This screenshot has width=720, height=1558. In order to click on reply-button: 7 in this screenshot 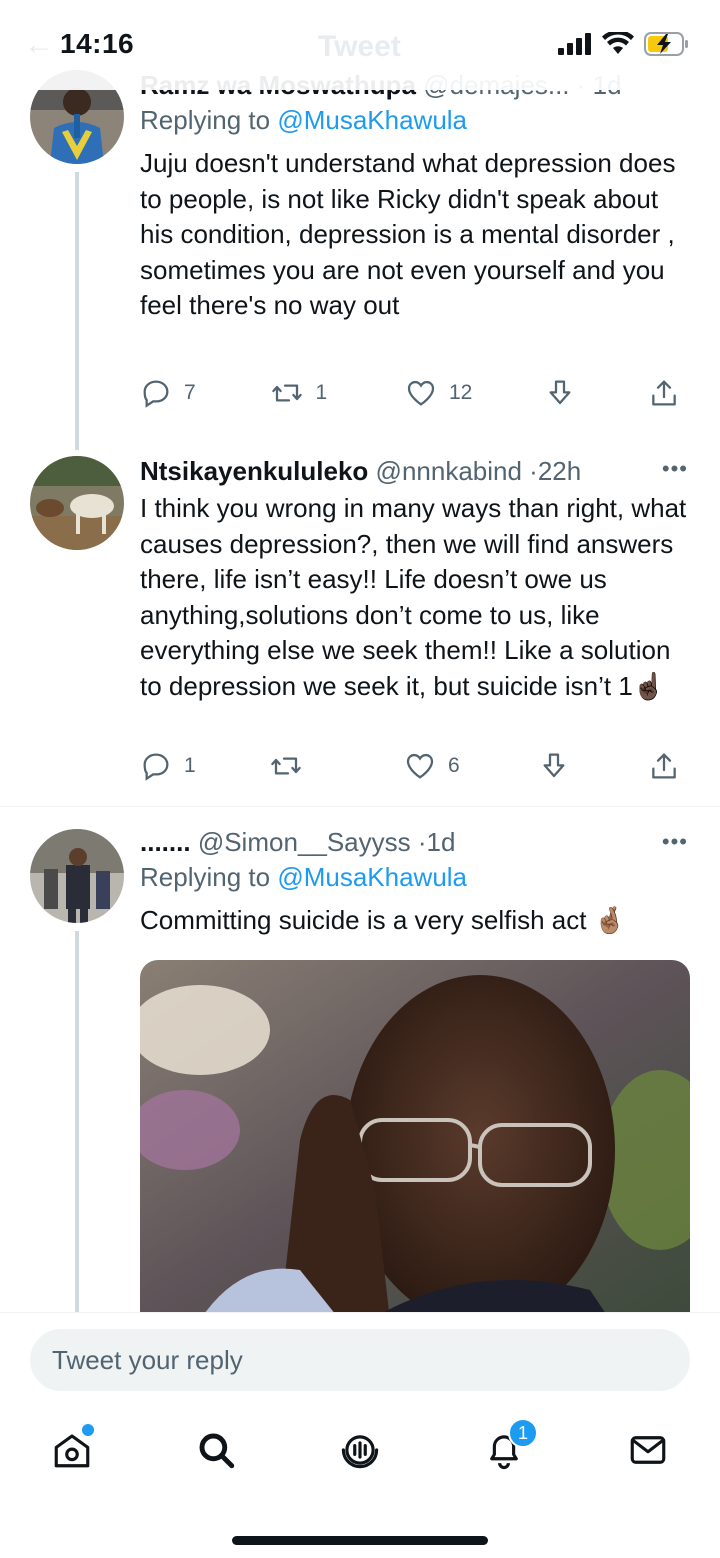, I will do `click(205, 393)`.